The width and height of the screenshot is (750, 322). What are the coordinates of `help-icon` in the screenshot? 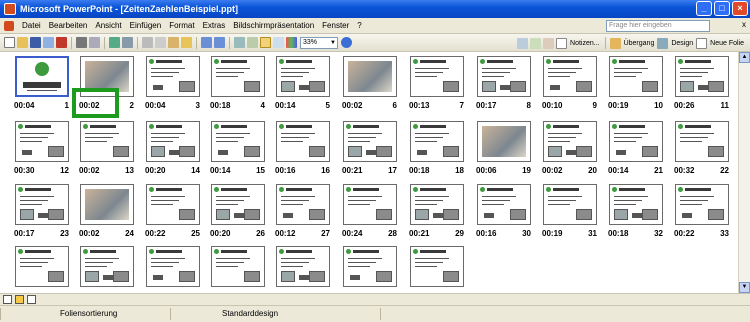 It's located at (346, 42).